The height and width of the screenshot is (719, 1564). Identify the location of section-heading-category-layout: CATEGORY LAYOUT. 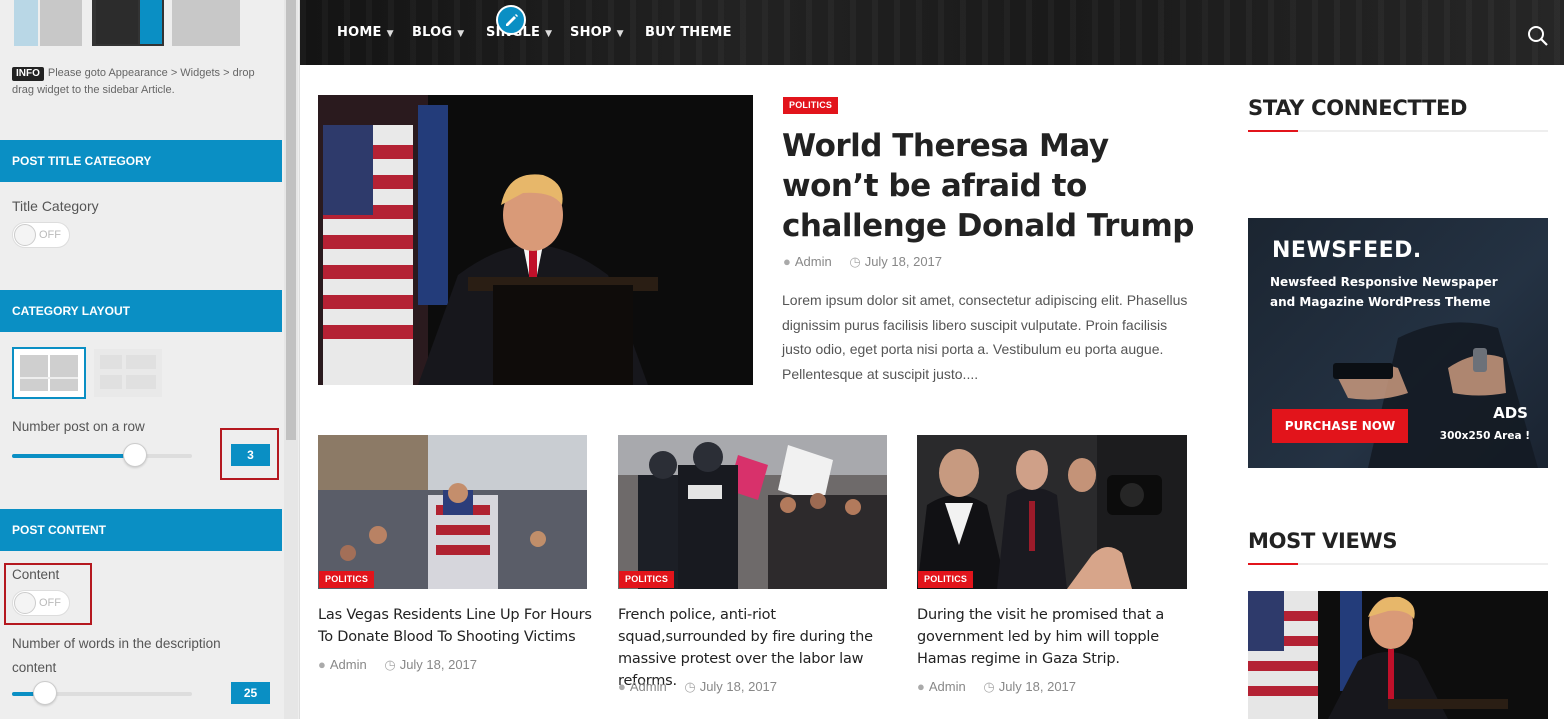
(141, 311).